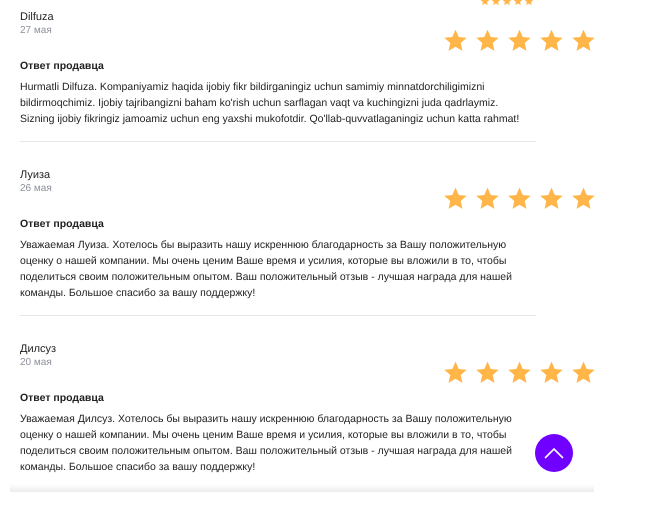 This screenshot has height=526, width=667. What do you see at coordinates (36, 188) in the screenshot?
I see `review-date: 26 мая` at bounding box center [36, 188].